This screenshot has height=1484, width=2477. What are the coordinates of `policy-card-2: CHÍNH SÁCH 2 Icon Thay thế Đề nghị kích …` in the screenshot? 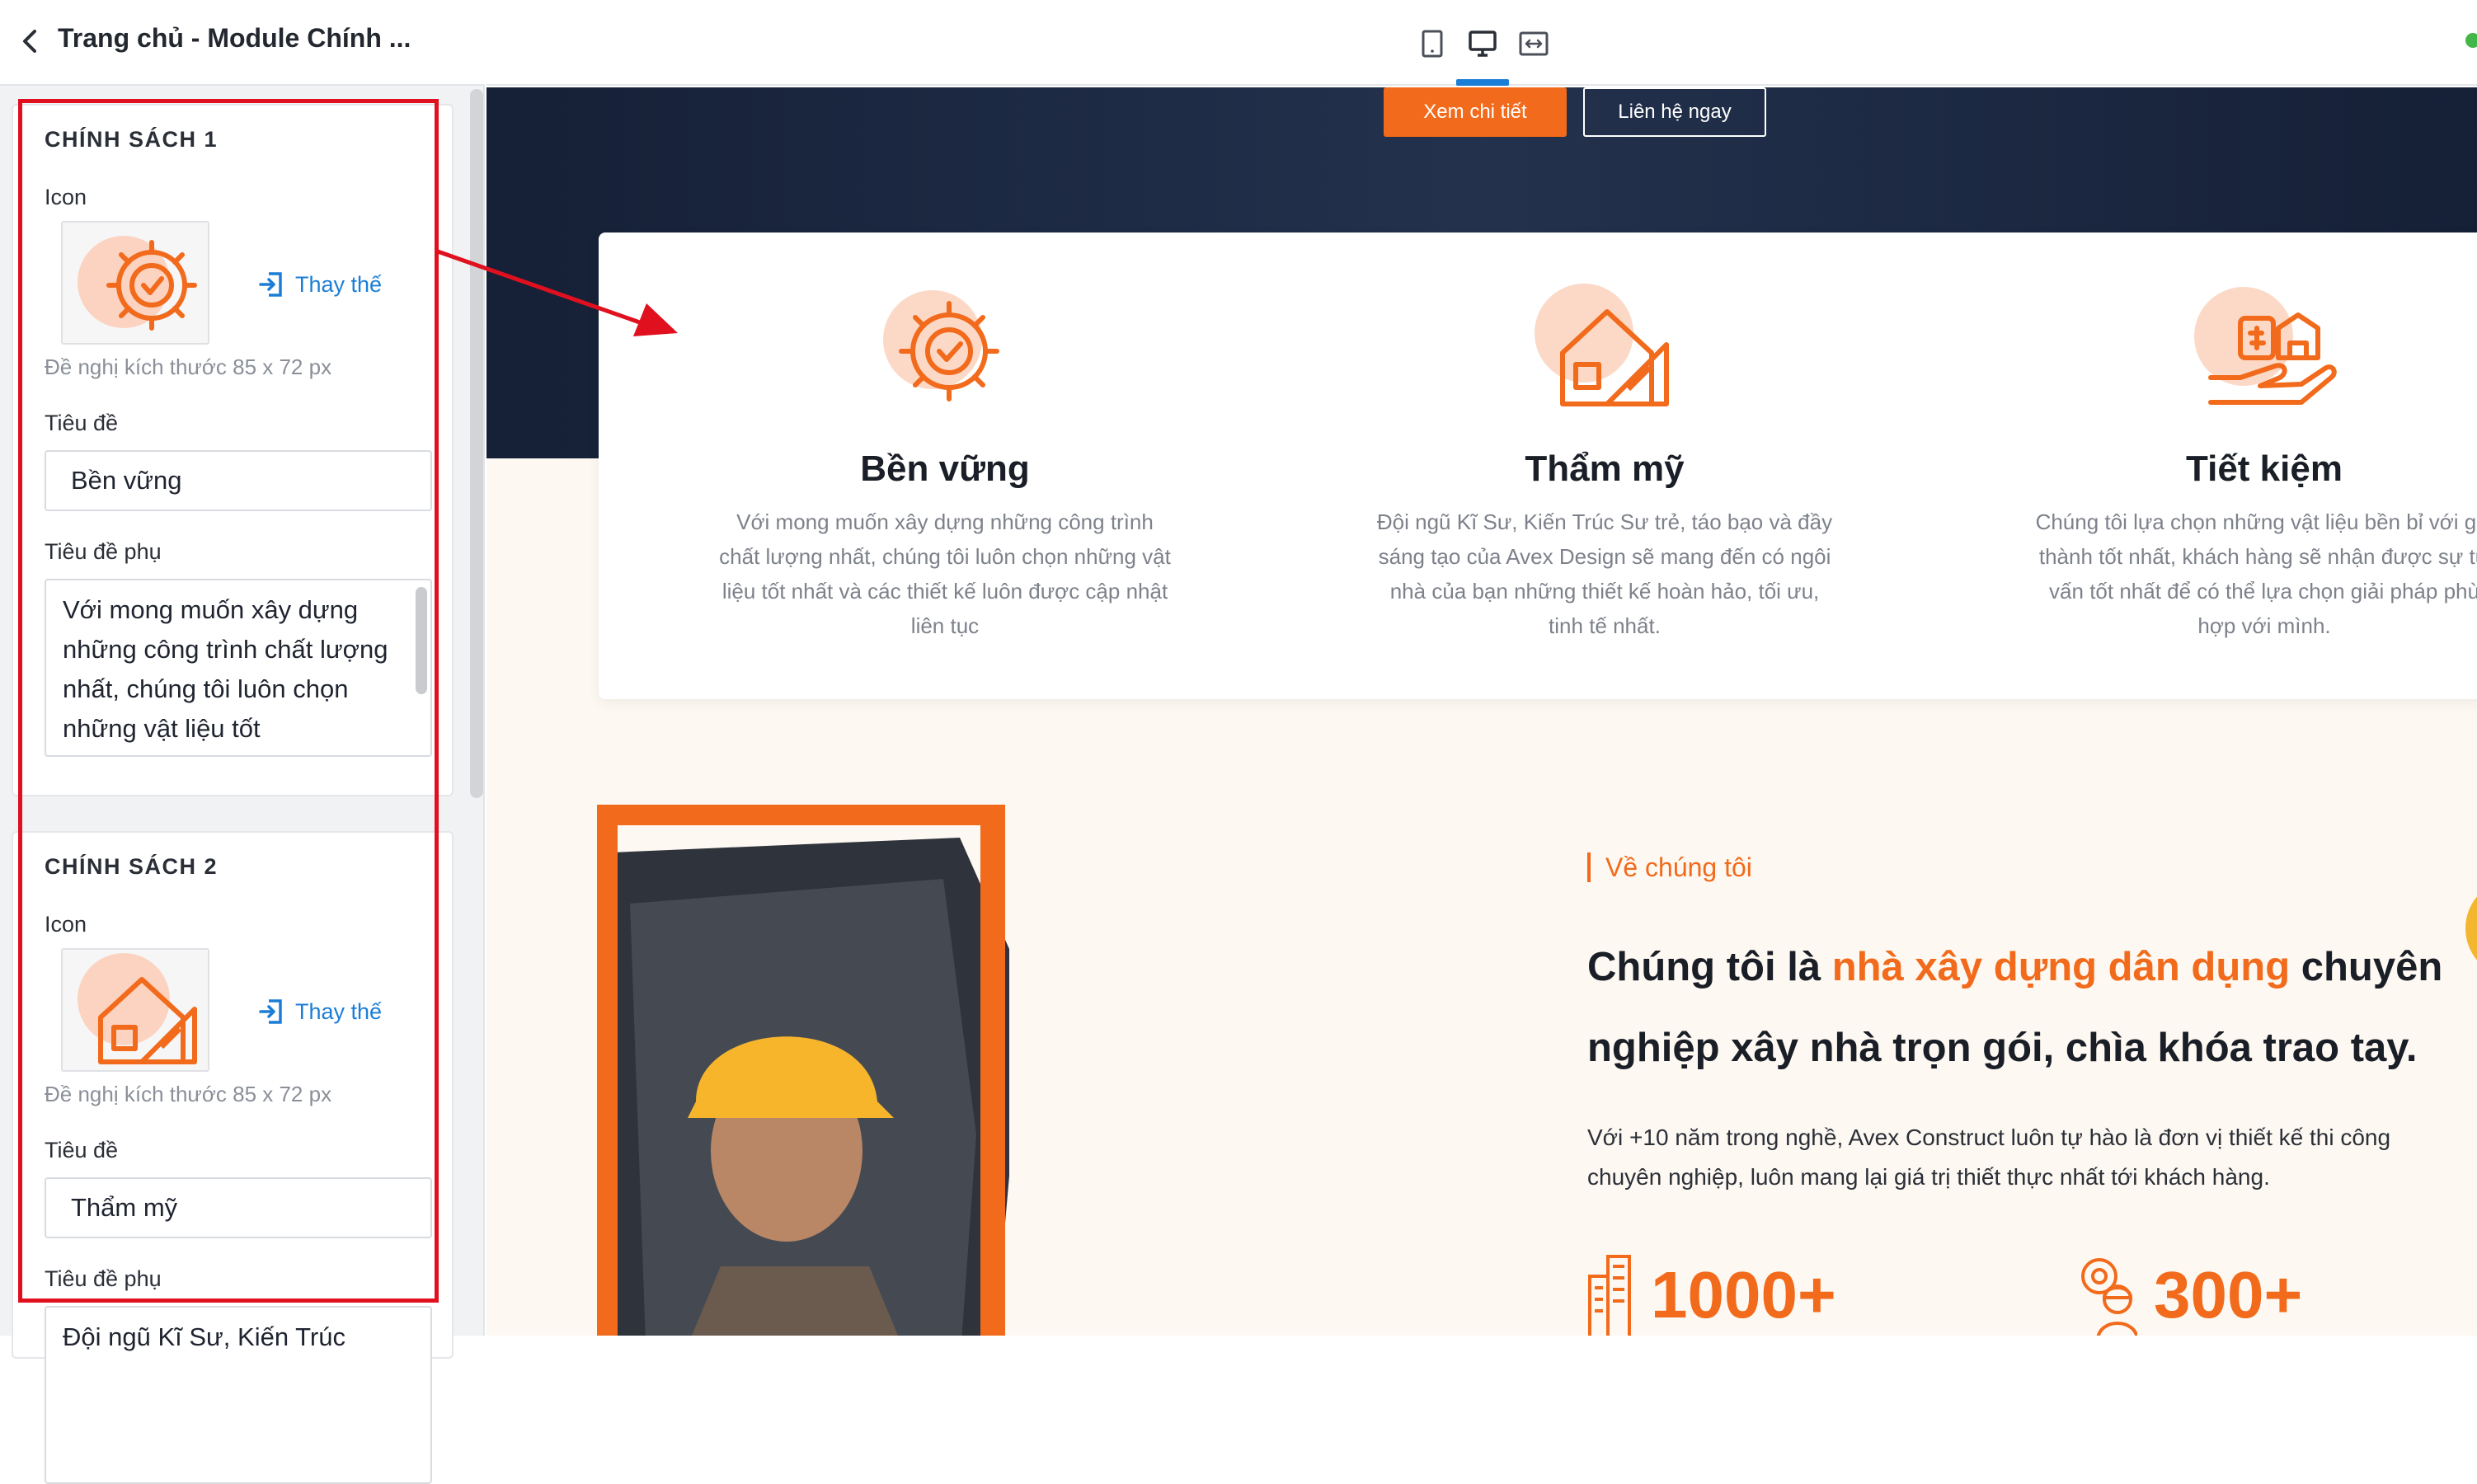 It's located at (233, 1157).